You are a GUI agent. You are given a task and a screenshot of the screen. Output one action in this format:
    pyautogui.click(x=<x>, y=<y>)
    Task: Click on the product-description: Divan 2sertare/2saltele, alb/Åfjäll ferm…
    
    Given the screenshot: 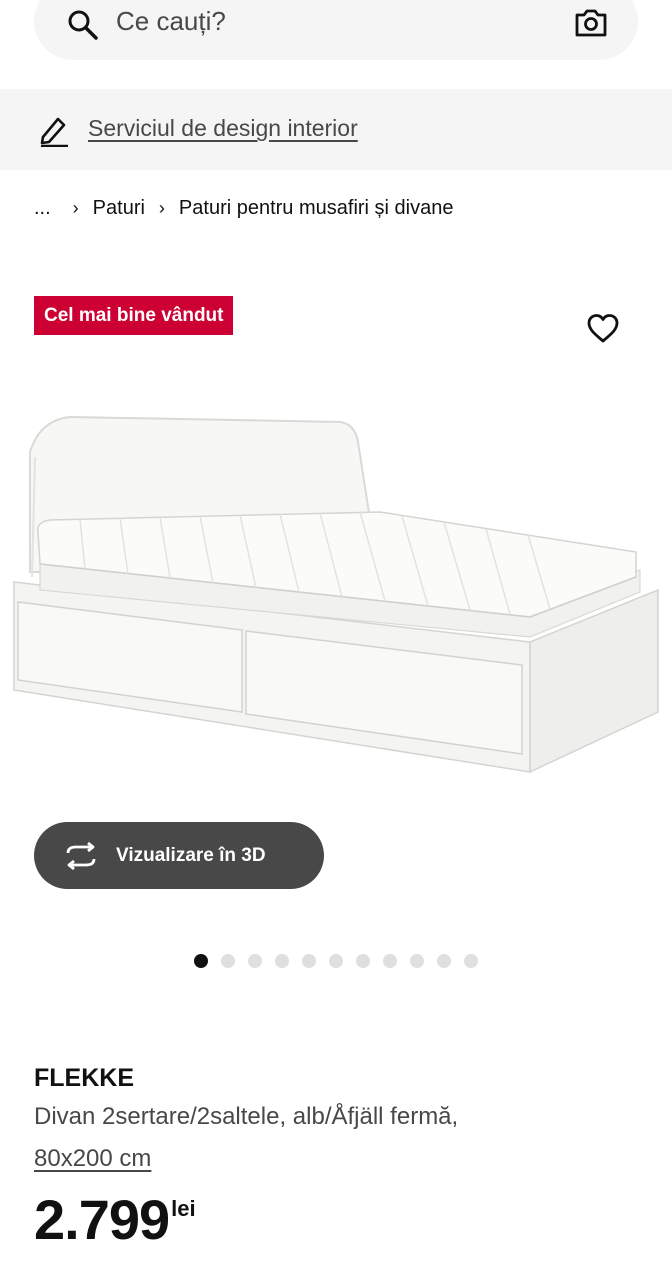 What is the action you would take?
    pyautogui.click(x=246, y=1116)
    